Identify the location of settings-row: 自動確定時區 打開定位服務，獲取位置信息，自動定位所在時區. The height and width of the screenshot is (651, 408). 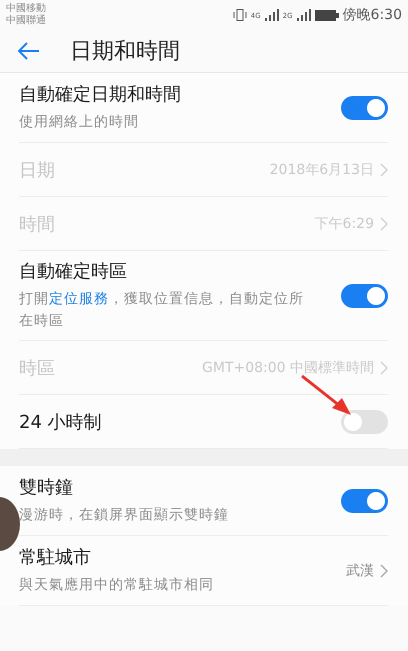
(203, 296).